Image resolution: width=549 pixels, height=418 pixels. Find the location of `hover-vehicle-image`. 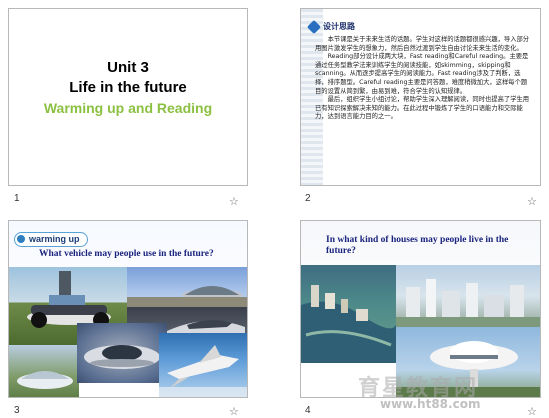

hover-vehicle-image is located at coordinates (122, 353).